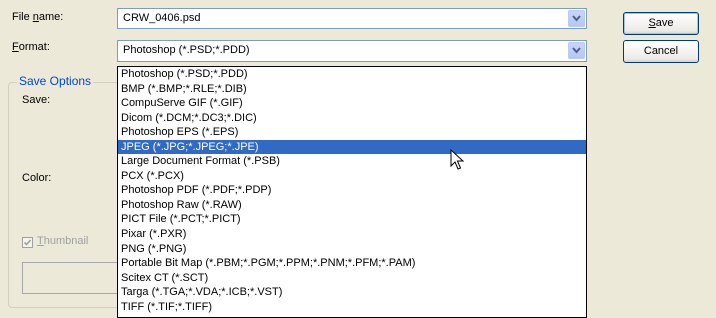 This screenshot has width=716, height=318. I want to click on format-option: Photoshop (*.PSD;*.PDD), so click(352, 74).